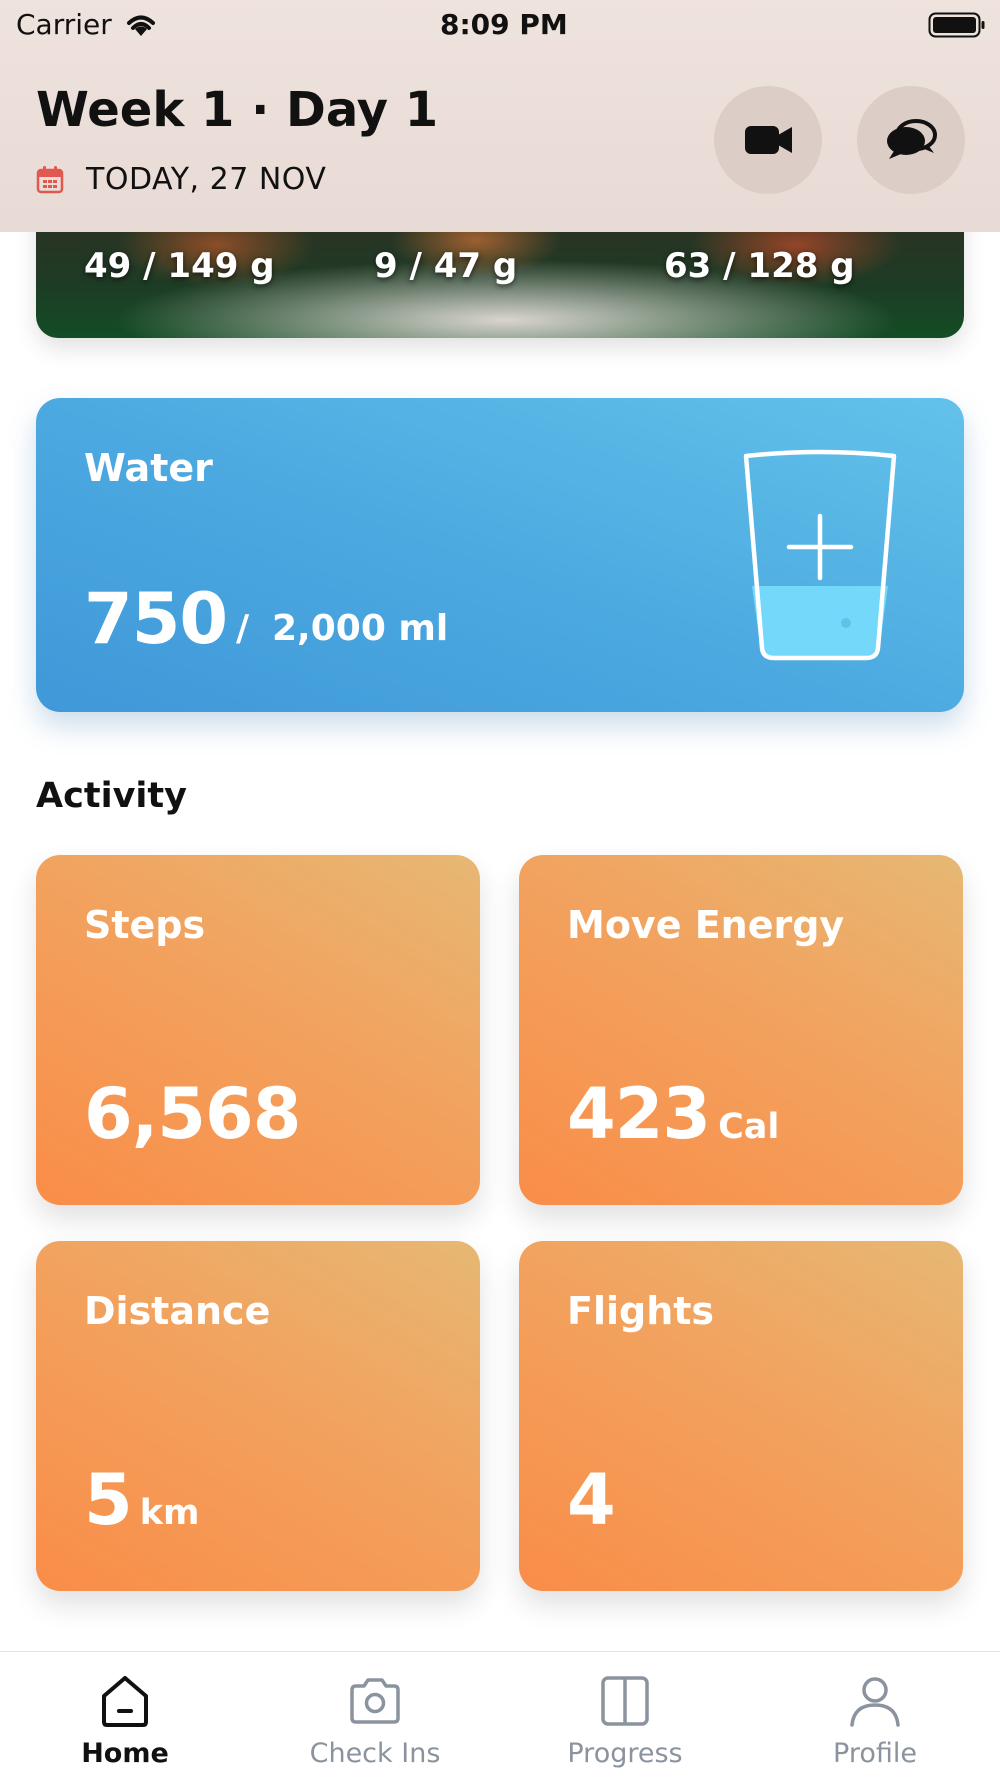 The width and height of the screenshot is (1000, 1778). I want to click on battery-icon, so click(956, 25).